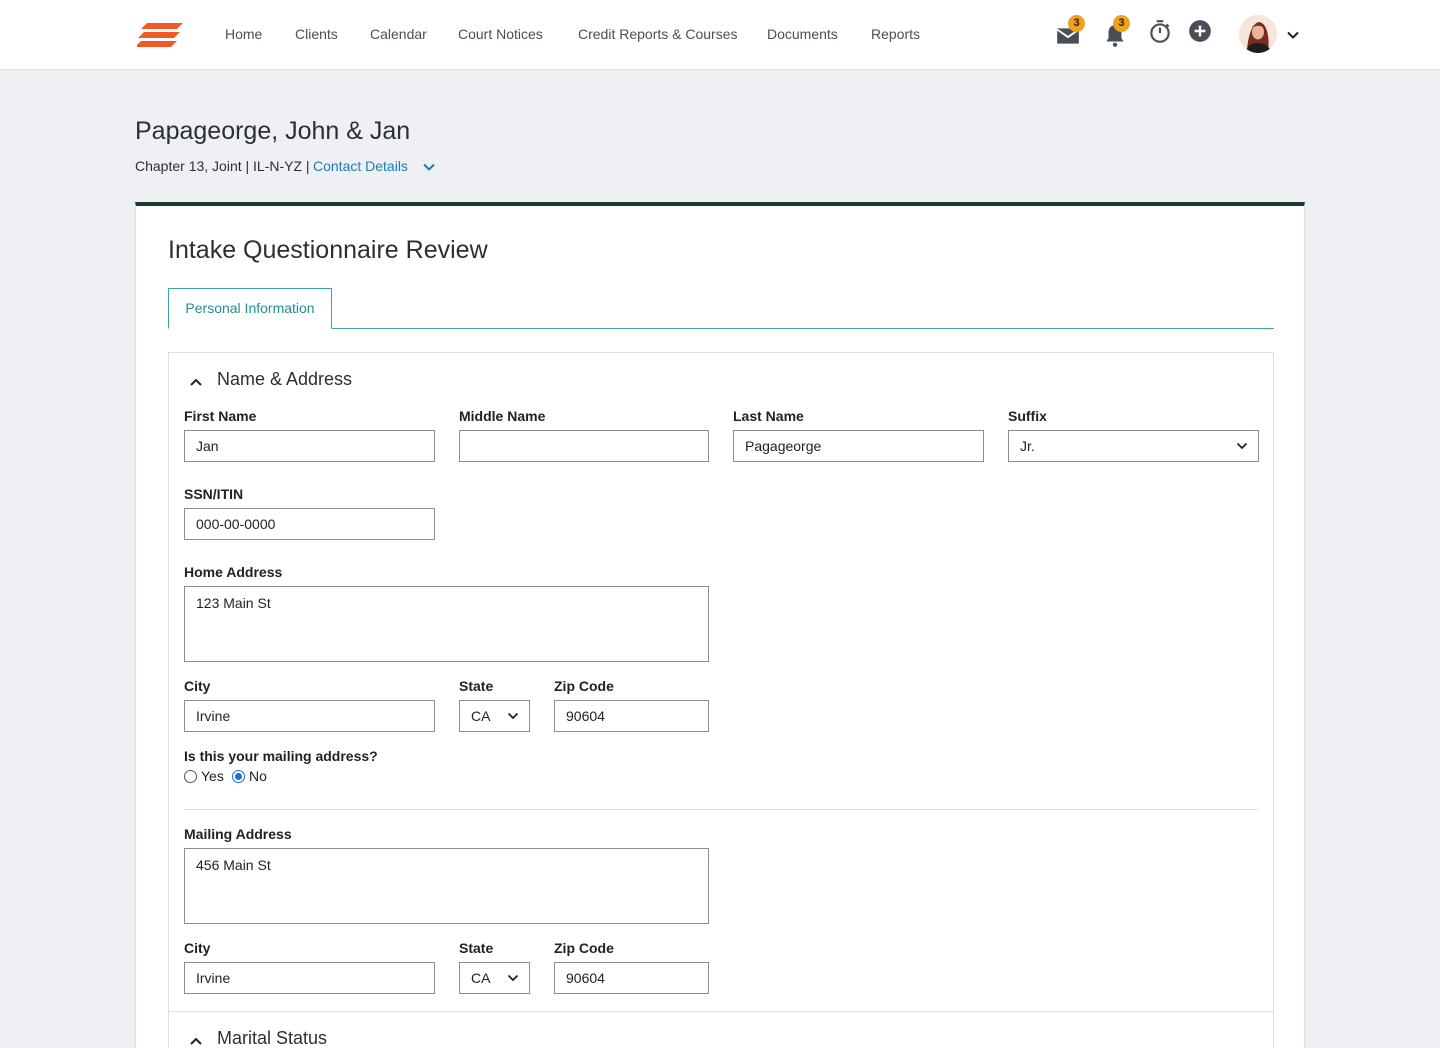 Image resolution: width=1440 pixels, height=1048 pixels. I want to click on first-name-label: First Name, so click(220, 416).